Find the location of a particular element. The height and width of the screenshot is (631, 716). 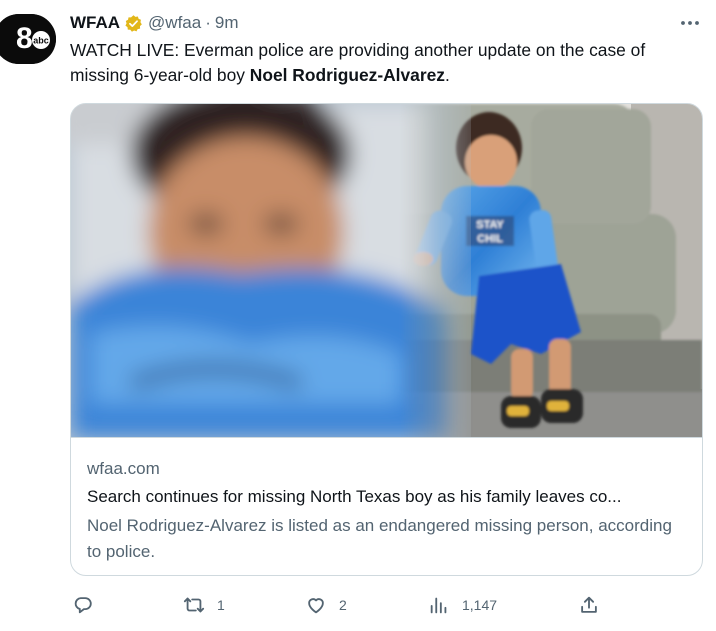

views-button: 1,147 is located at coordinates (462, 605).